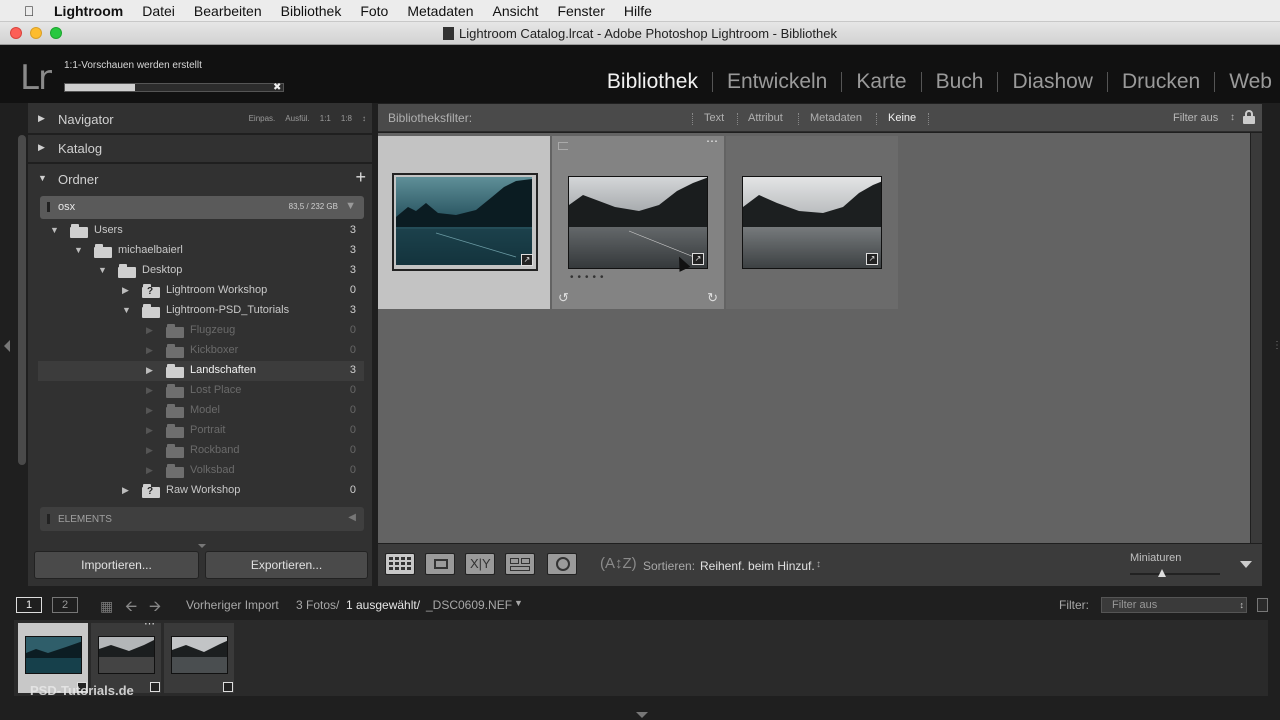  I want to click on filter-preset-select: Filter aus, so click(1195, 118).